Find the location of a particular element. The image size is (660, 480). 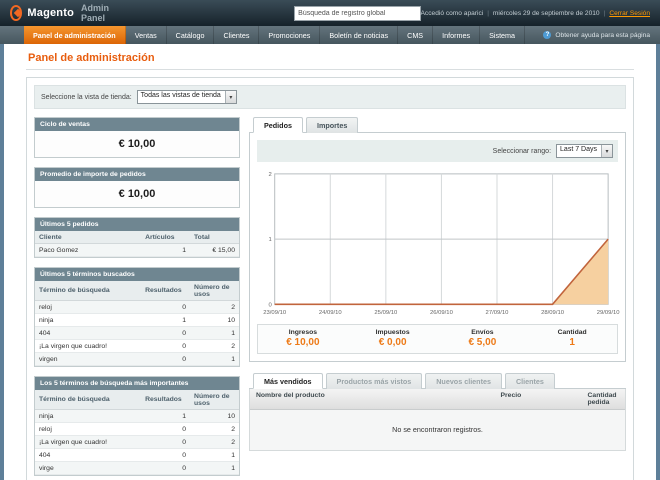

column-header: Total is located at coordinates (214, 237).